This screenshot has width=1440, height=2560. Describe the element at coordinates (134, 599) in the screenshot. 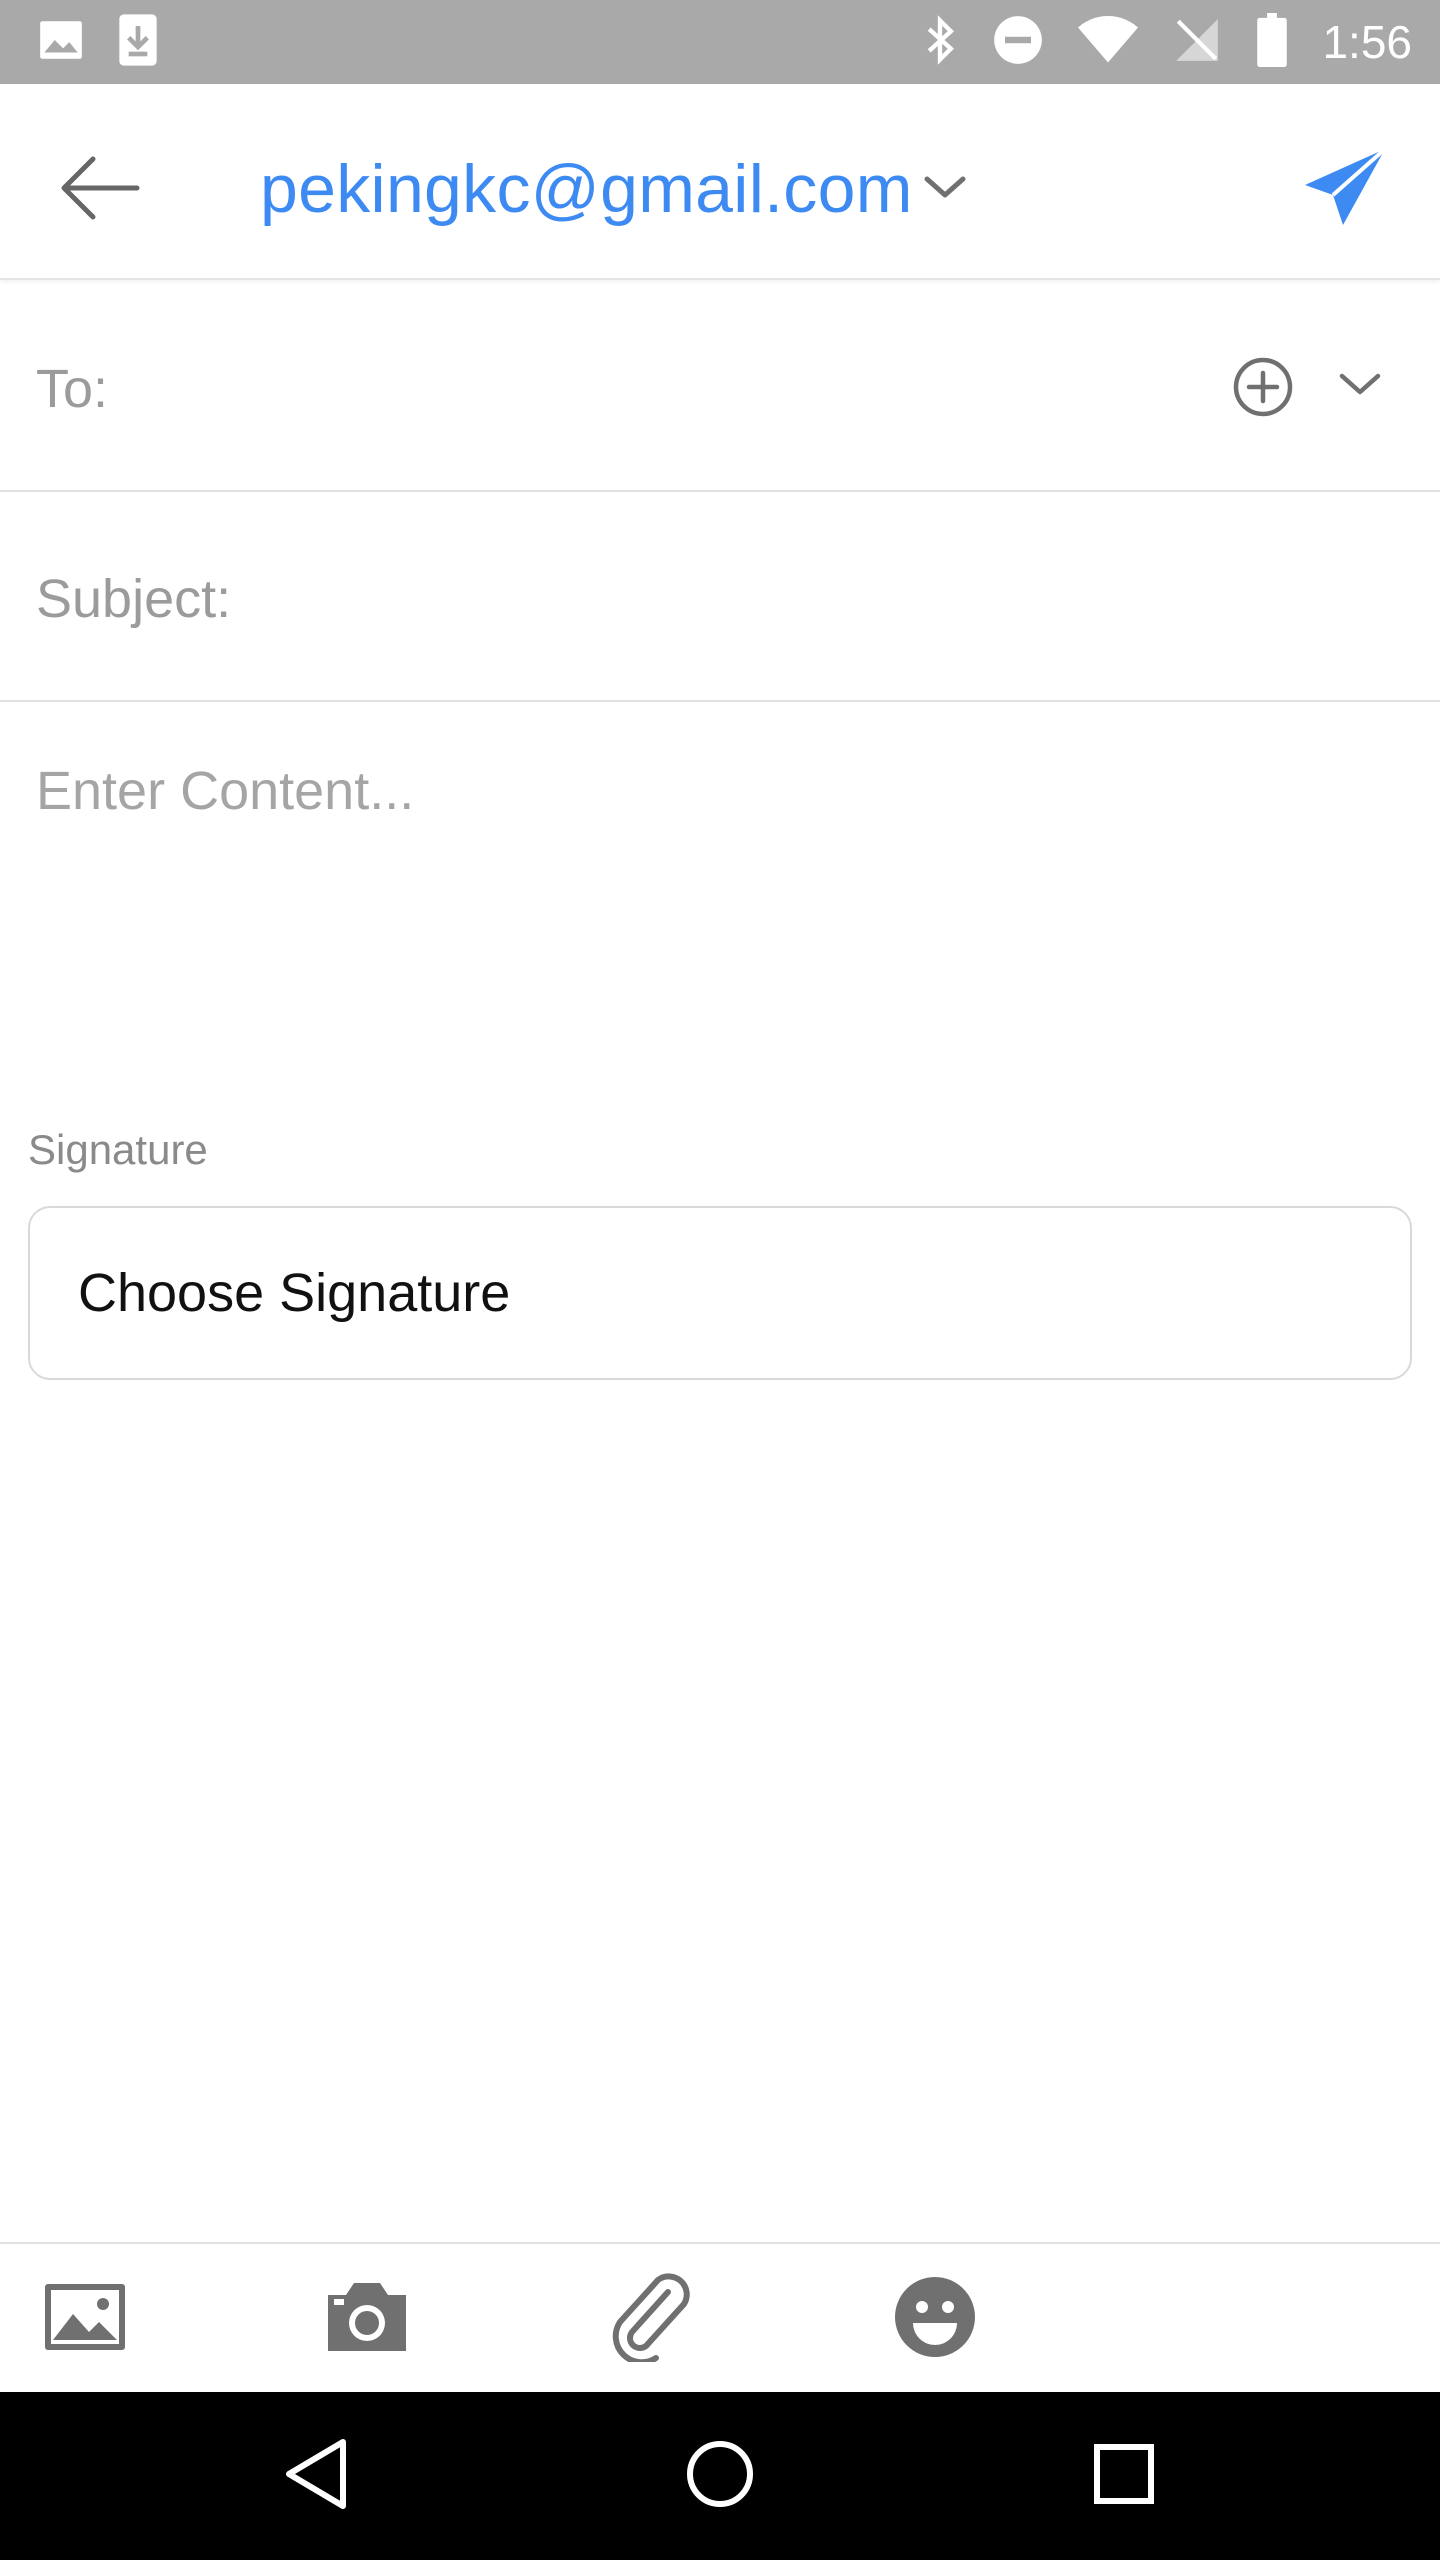

I see `subject-label: Subject:` at that location.